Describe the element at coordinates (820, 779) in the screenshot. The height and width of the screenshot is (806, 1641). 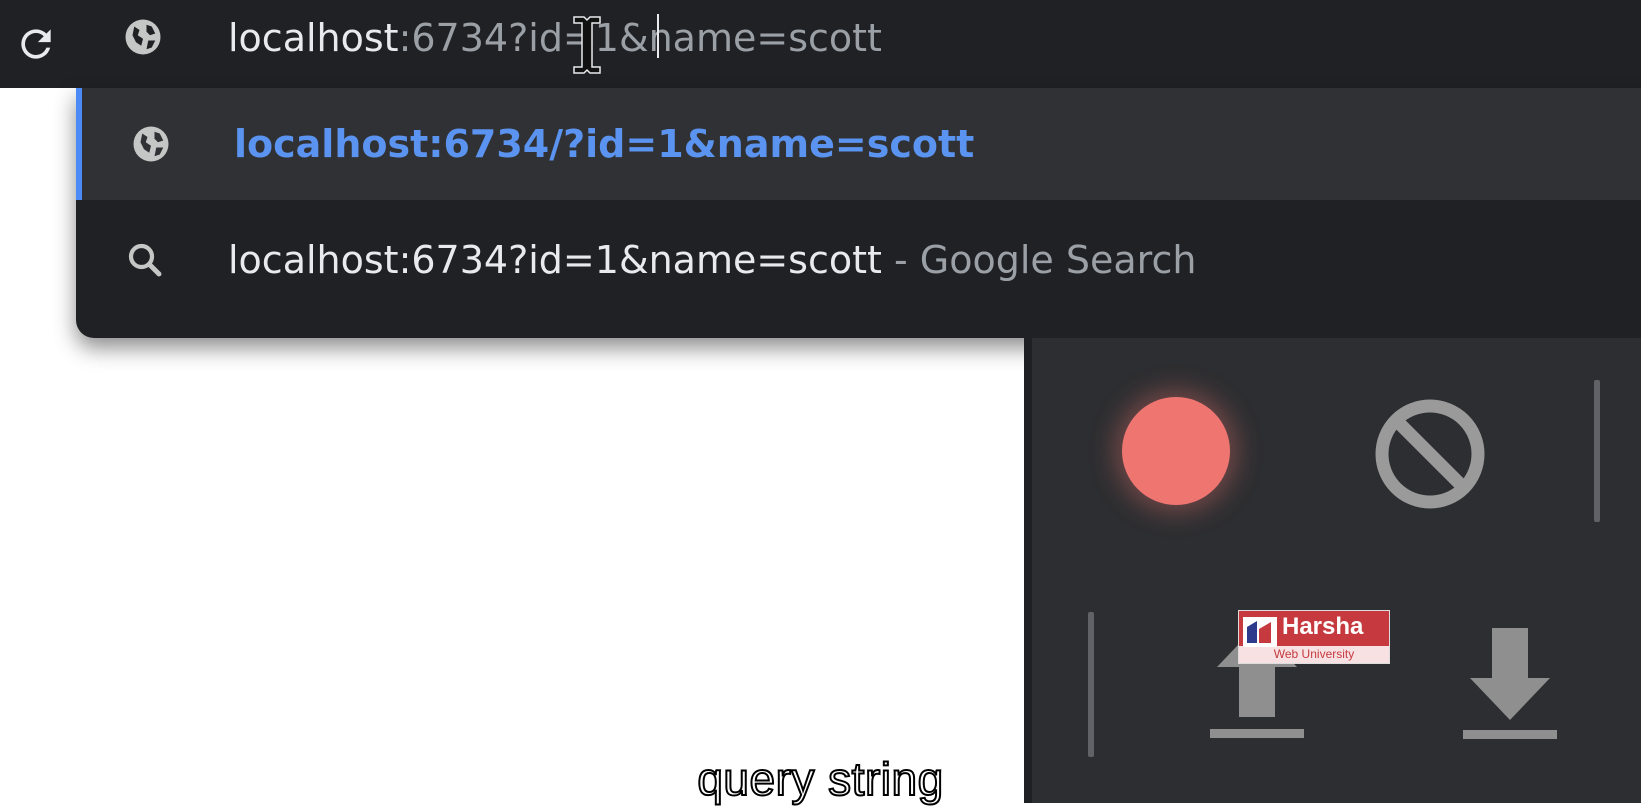
I see `video-caption: query string` at that location.